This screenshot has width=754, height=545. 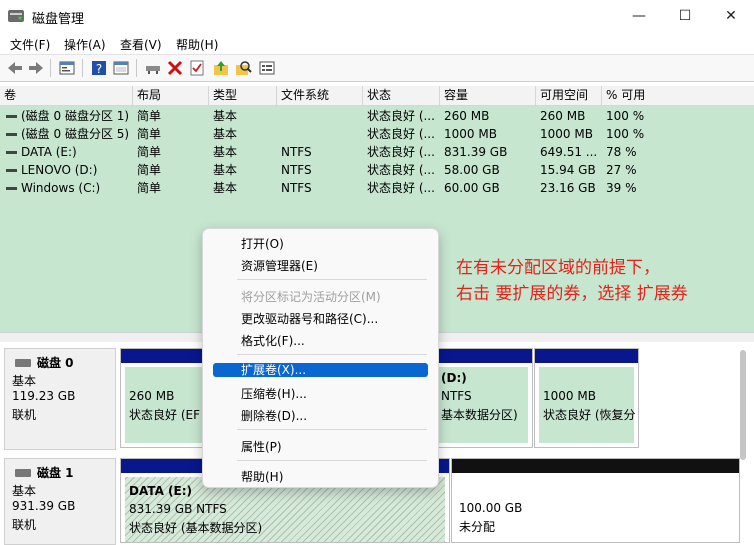 What do you see at coordinates (24, 415) in the screenshot?
I see `disk-status: 联机` at bounding box center [24, 415].